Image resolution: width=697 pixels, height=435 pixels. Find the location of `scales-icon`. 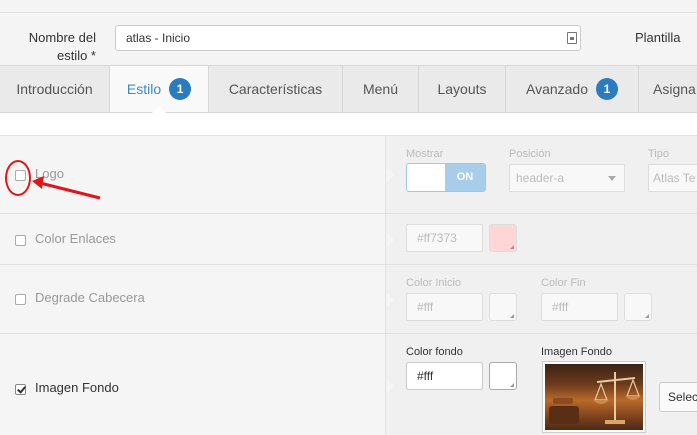

scales-icon is located at coordinates (595, 398).